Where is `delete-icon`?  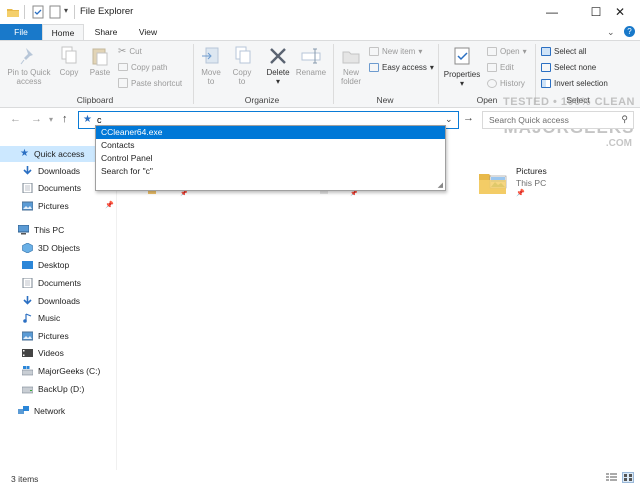
delete-icon is located at coordinates (278, 56).